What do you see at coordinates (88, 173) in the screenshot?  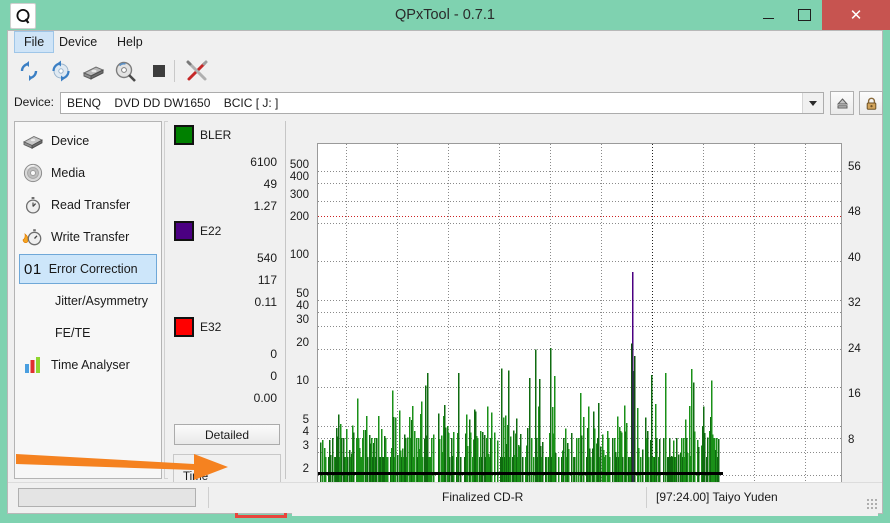 I see `sidebar-item-media: Media` at bounding box center [88, 173].